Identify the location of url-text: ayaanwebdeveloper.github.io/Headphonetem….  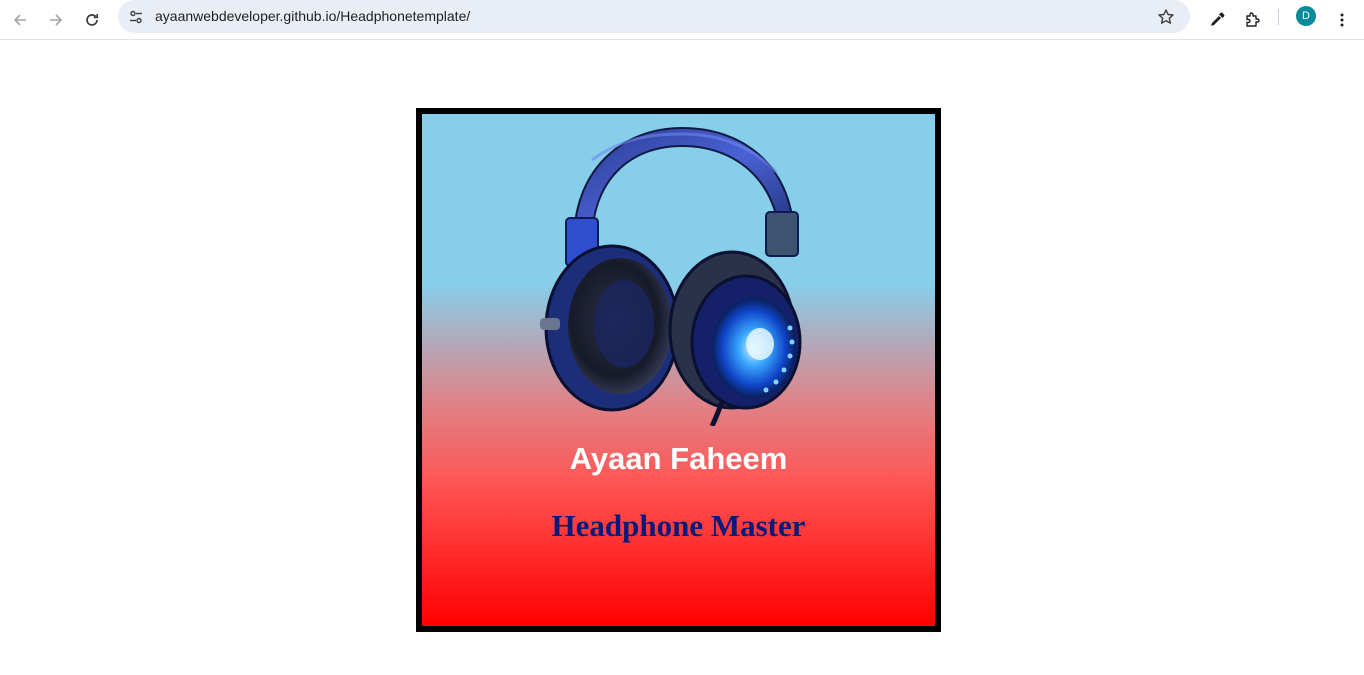
(312, 16).